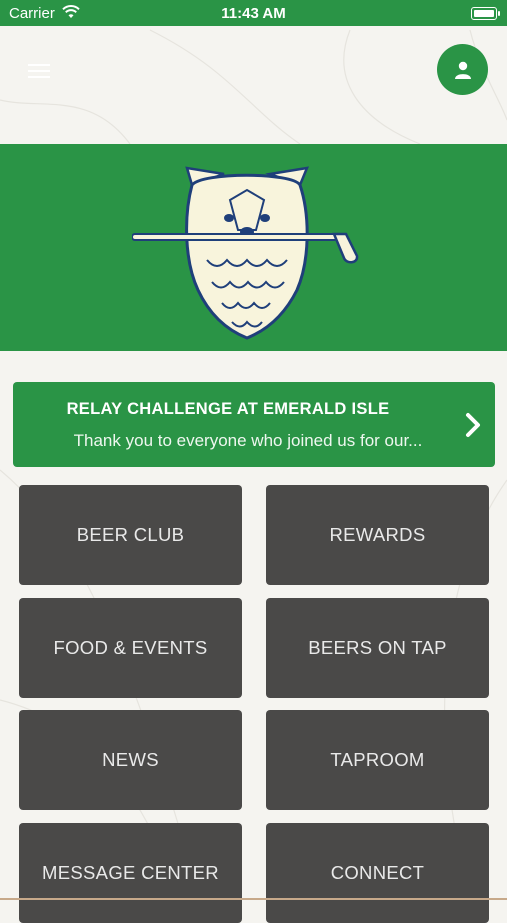 This screenshot has height=923, width=507. I want to click on tile-label: BEER CLUB, so click(130, 534).